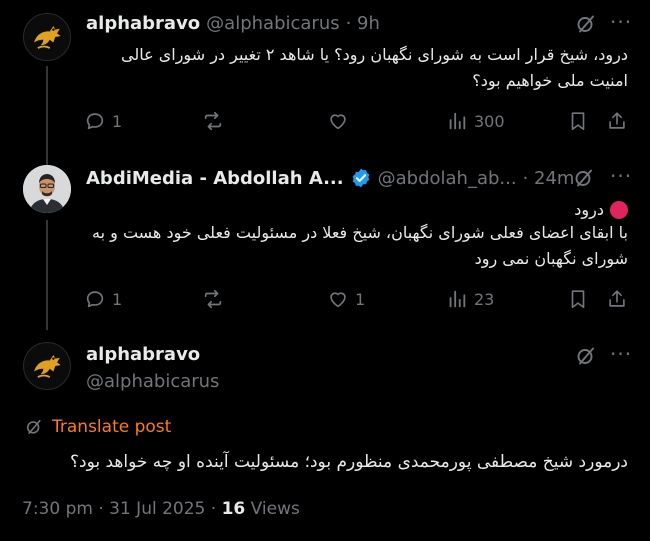 The width and height of the screenshot is (650, 541). I want to click on like-count: 1, so click(360, 299).